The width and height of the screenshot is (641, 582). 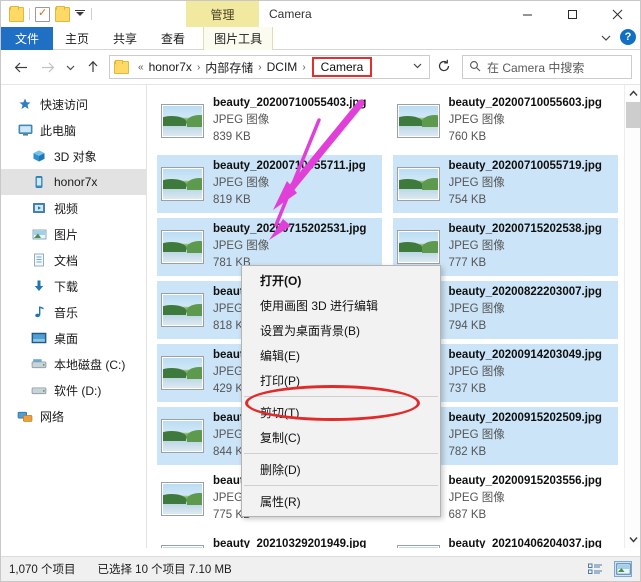 I want to click on file-item: beauty_20200710055711.jpg JPEG 图像 819 KB, so click(x=271, y=183).